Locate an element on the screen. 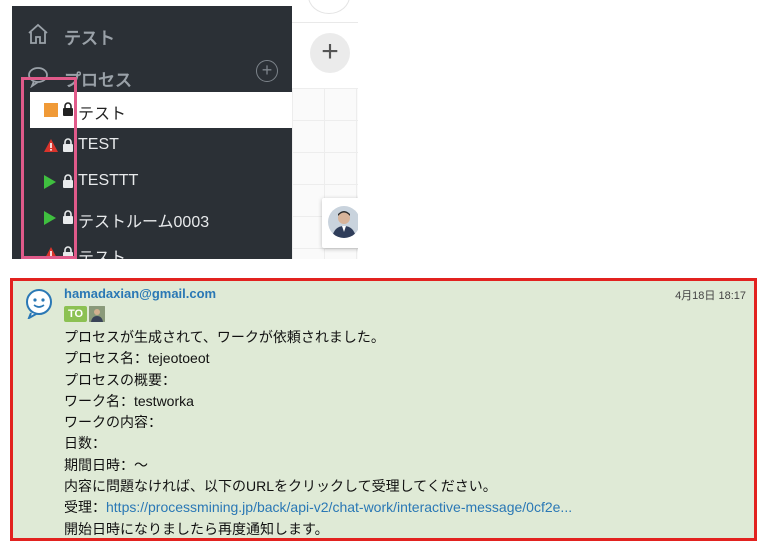 This screenshot has height=550, width=766. add-process-button: + is located at coordinates (267, 71).